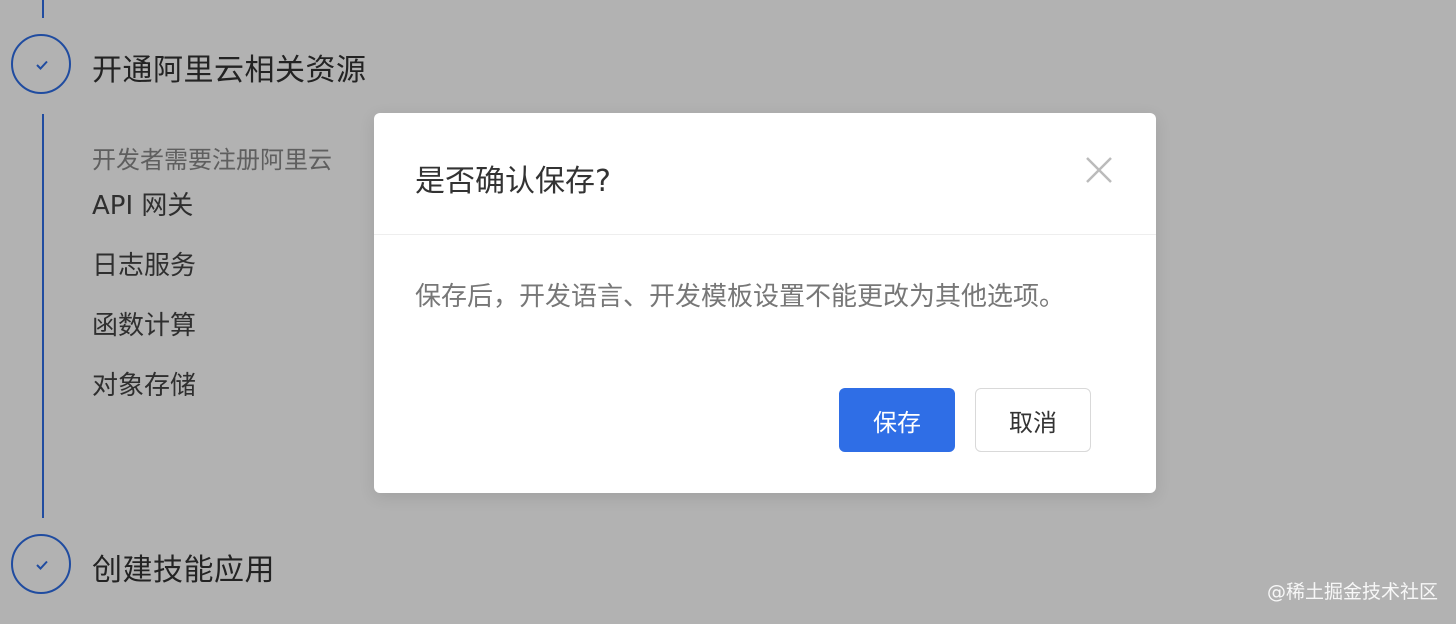  Describe the element at coordinates (1352, 592) in the screenshot. I see `watermark: @稀土掘金技术社区` at that location.